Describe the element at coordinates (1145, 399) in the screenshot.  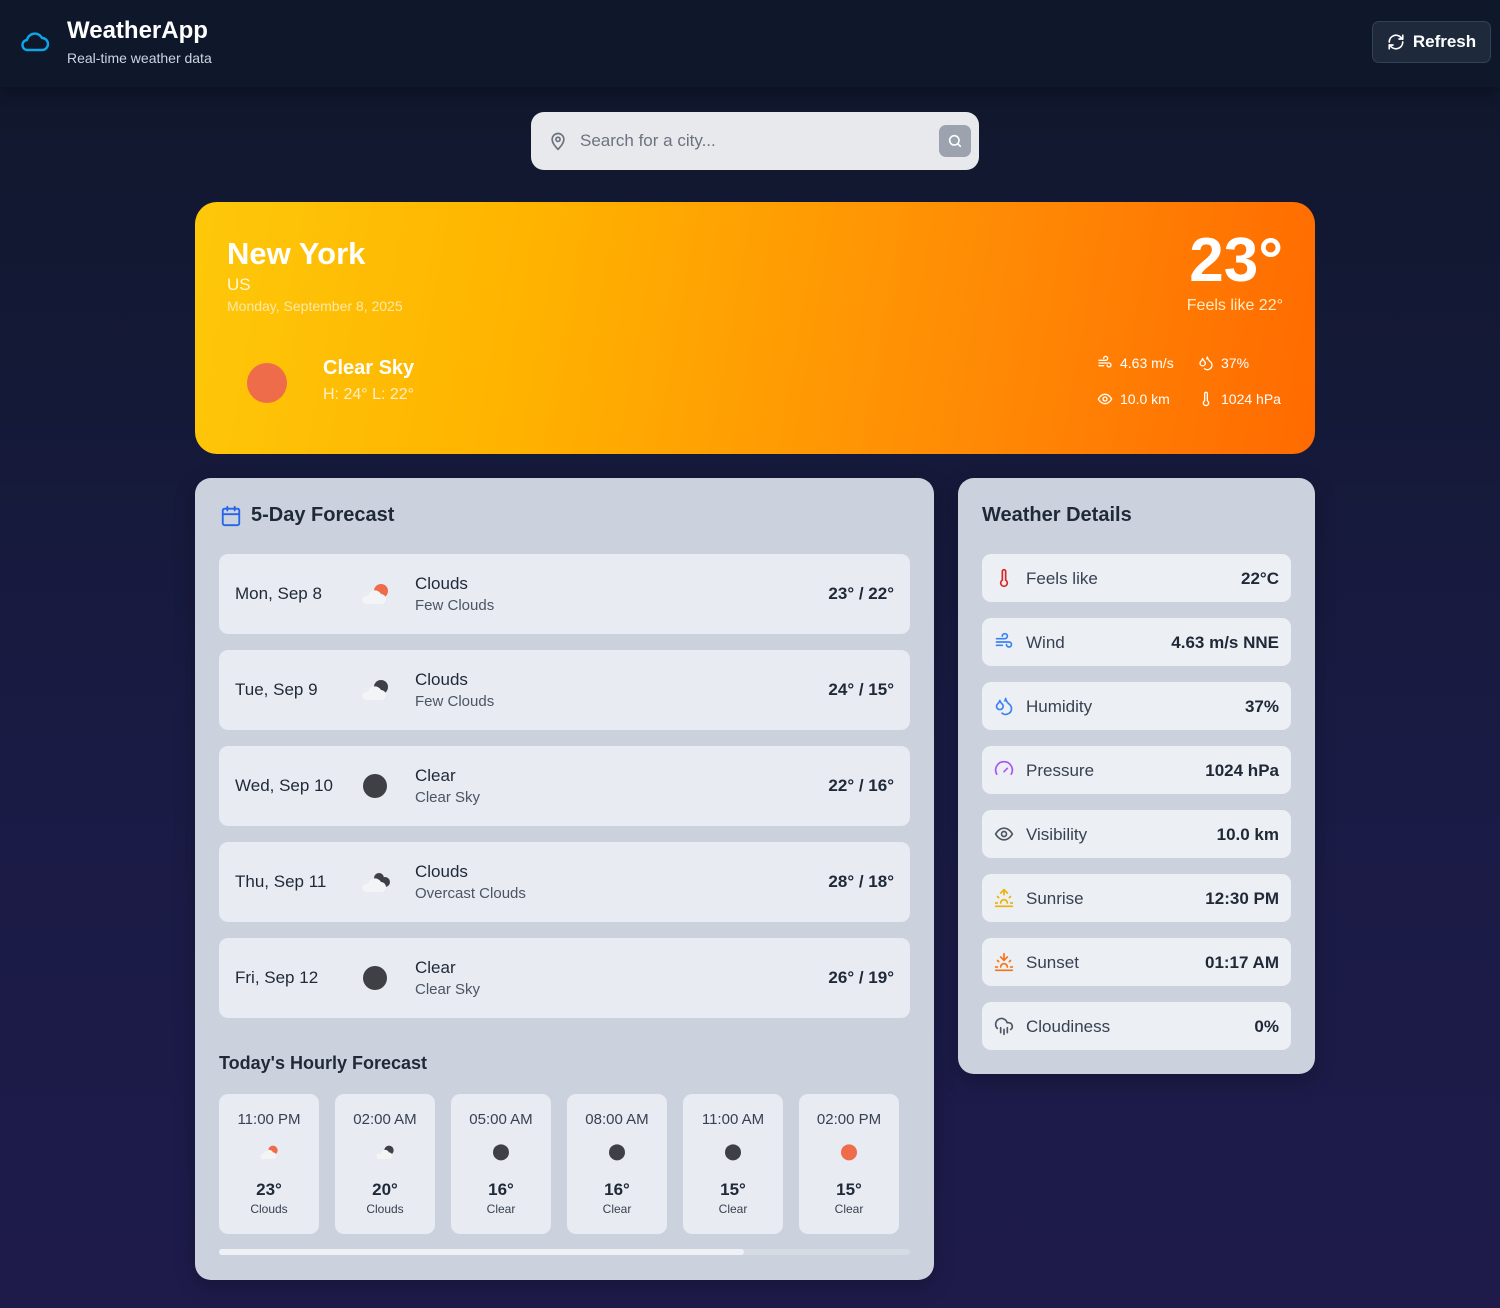
I see `visibility-value: 10.0 km` at that location.